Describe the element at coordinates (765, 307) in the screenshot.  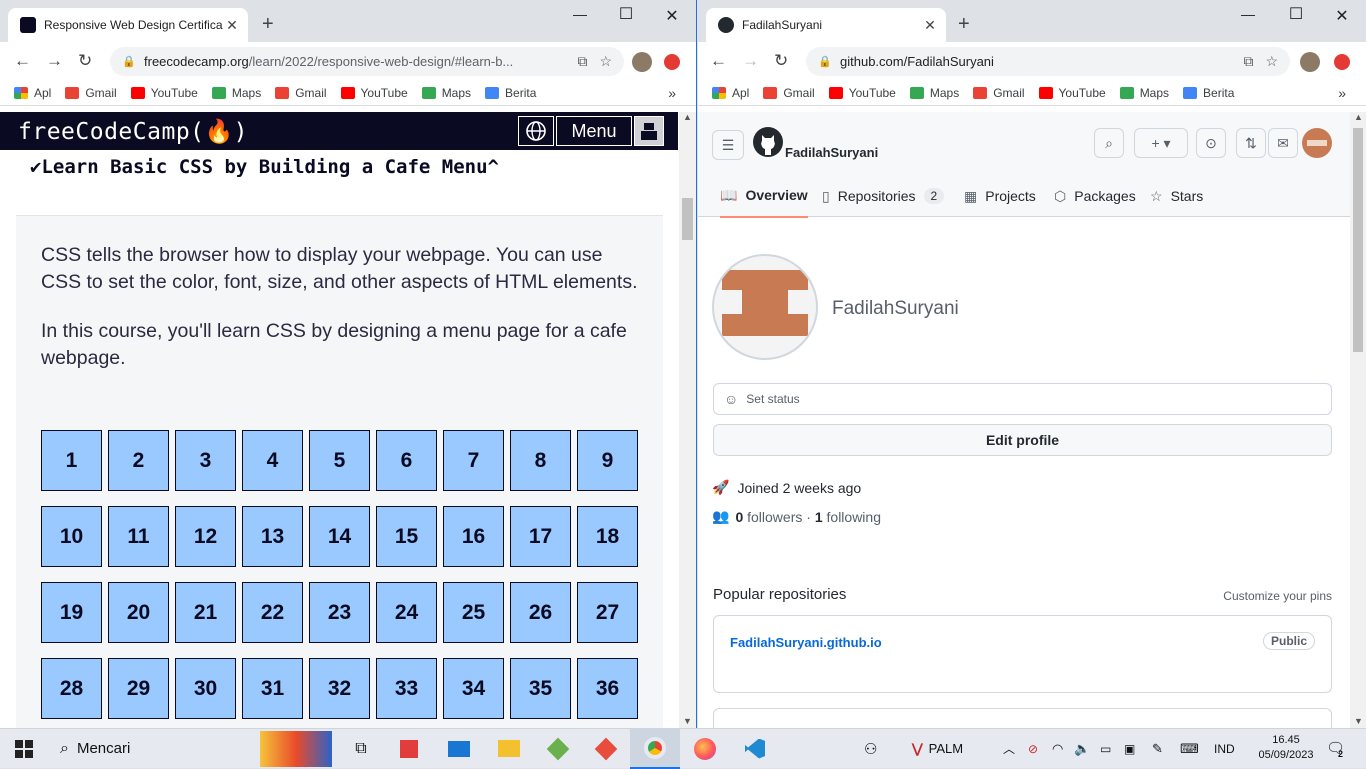
I see `profile-avatar` at that location.